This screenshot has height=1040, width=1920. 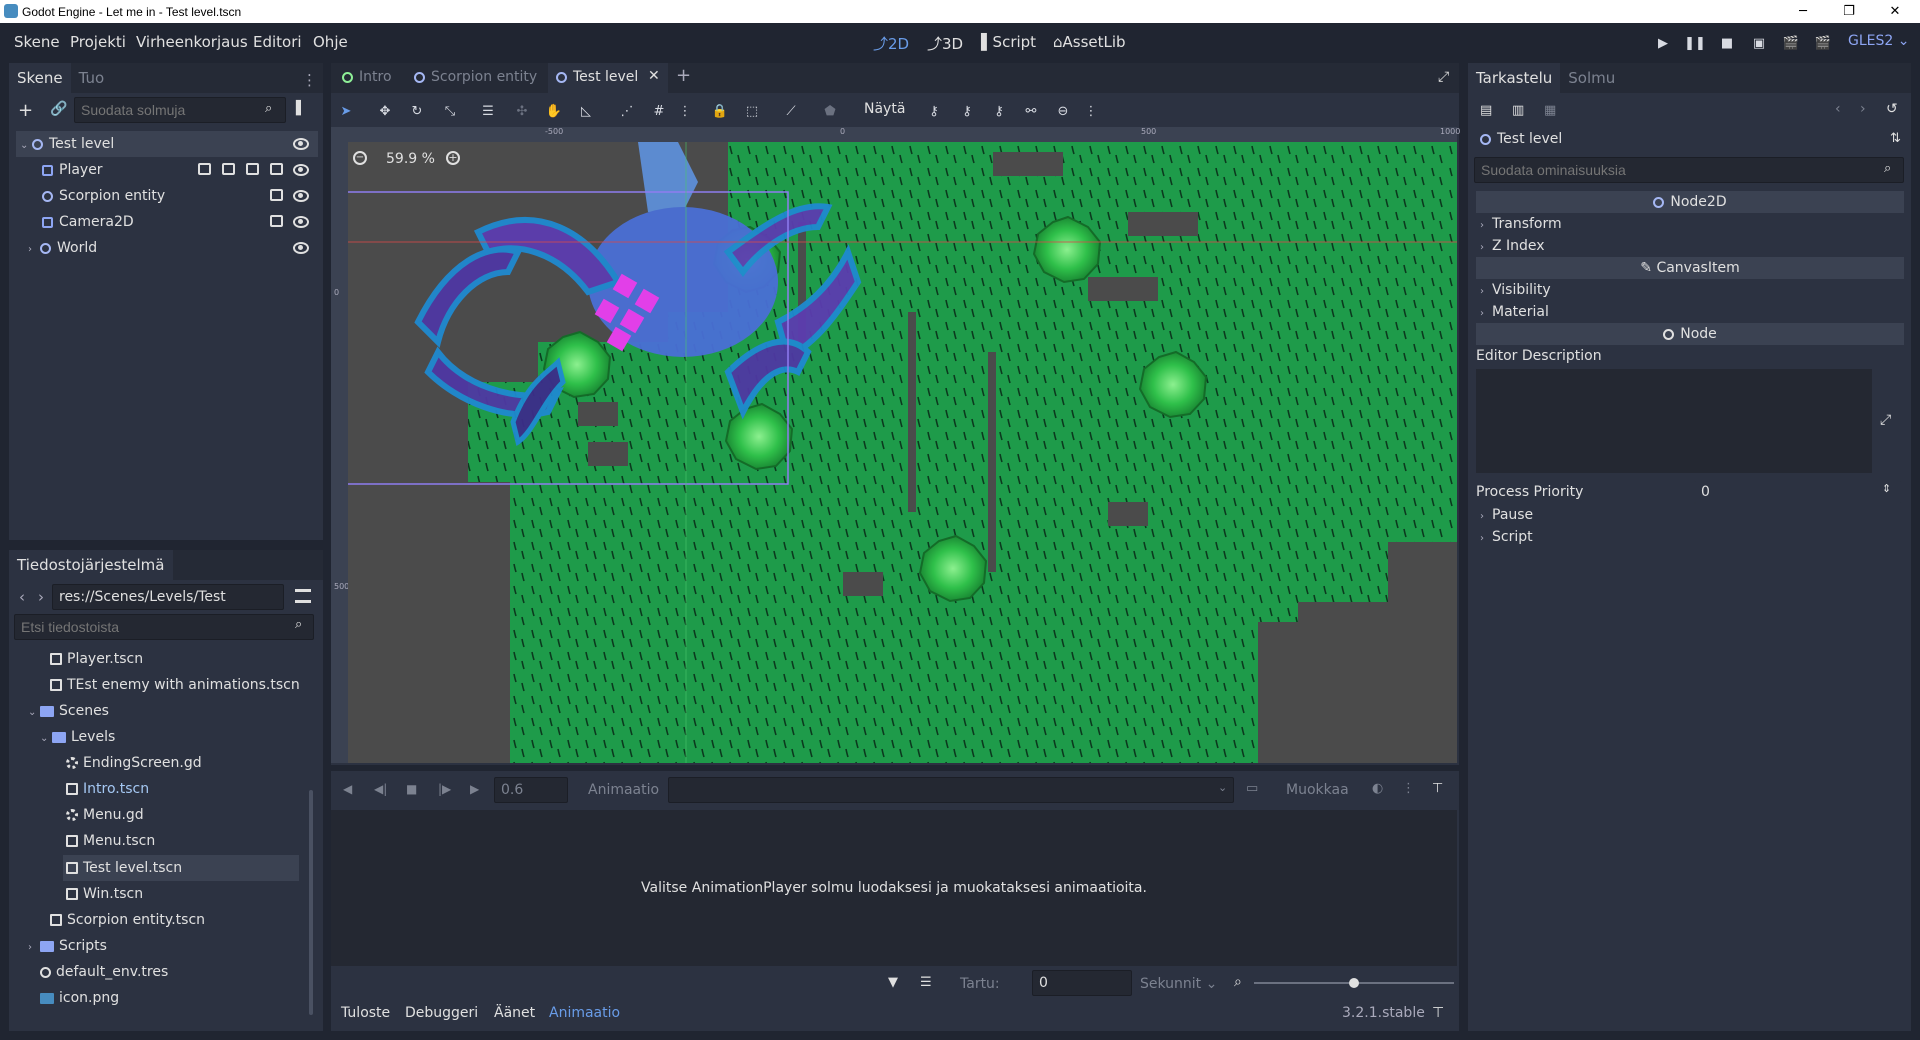 I want to click on expand-bottom-icon: ⊤, so click(x=1438, y=1013).